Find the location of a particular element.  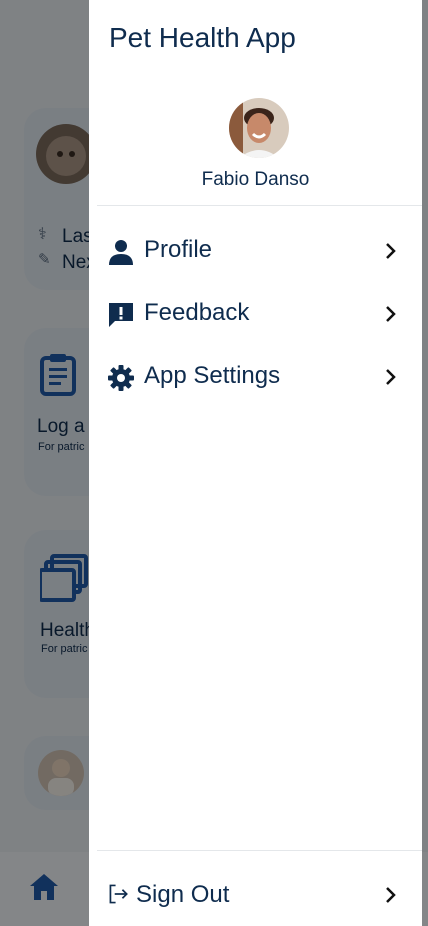

menu-item-feedback-label: Feedback is located at coordinates (197, 312).